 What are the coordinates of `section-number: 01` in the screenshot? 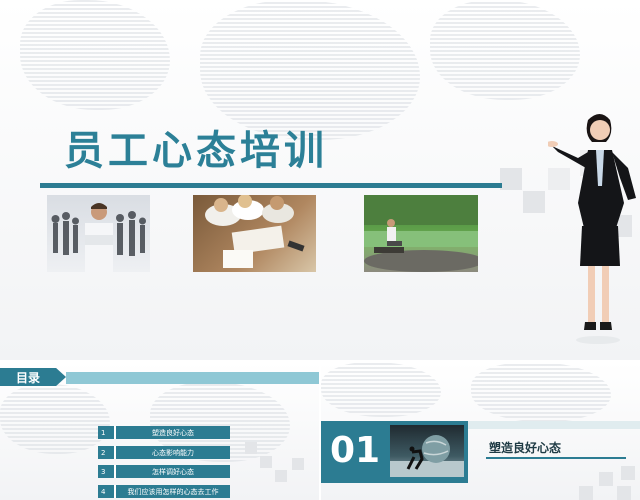 It's located at (355, 450).